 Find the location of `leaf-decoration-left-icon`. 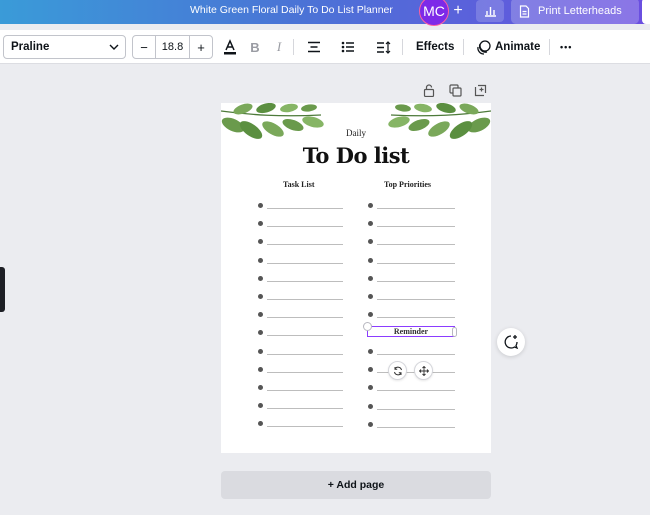

leaf-decoration-left-icon is located at coordinates (272, 121).